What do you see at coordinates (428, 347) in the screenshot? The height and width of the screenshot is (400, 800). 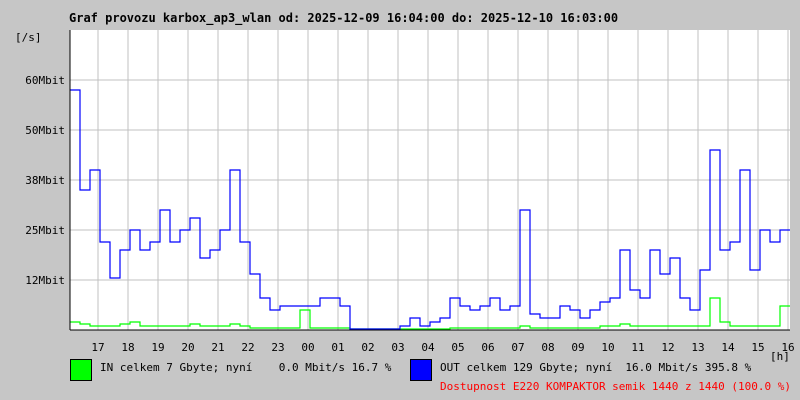 I see `x-tick-label: 04` at bounding box center [428, 347].